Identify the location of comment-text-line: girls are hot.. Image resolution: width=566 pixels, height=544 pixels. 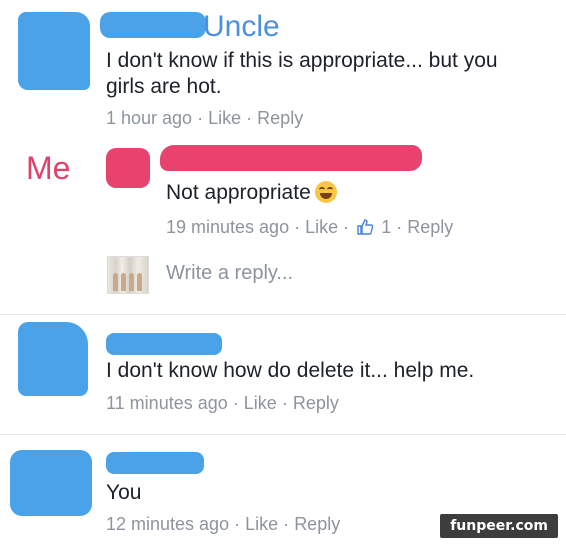
(164, 86).